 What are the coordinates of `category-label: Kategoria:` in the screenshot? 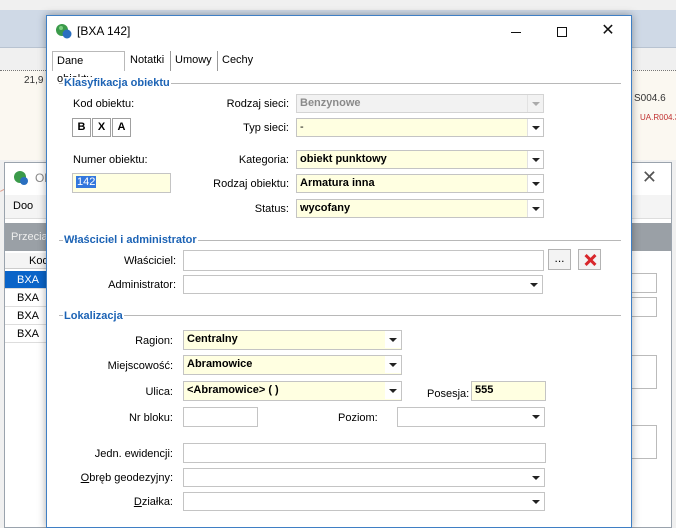 It's located at (263, 160).